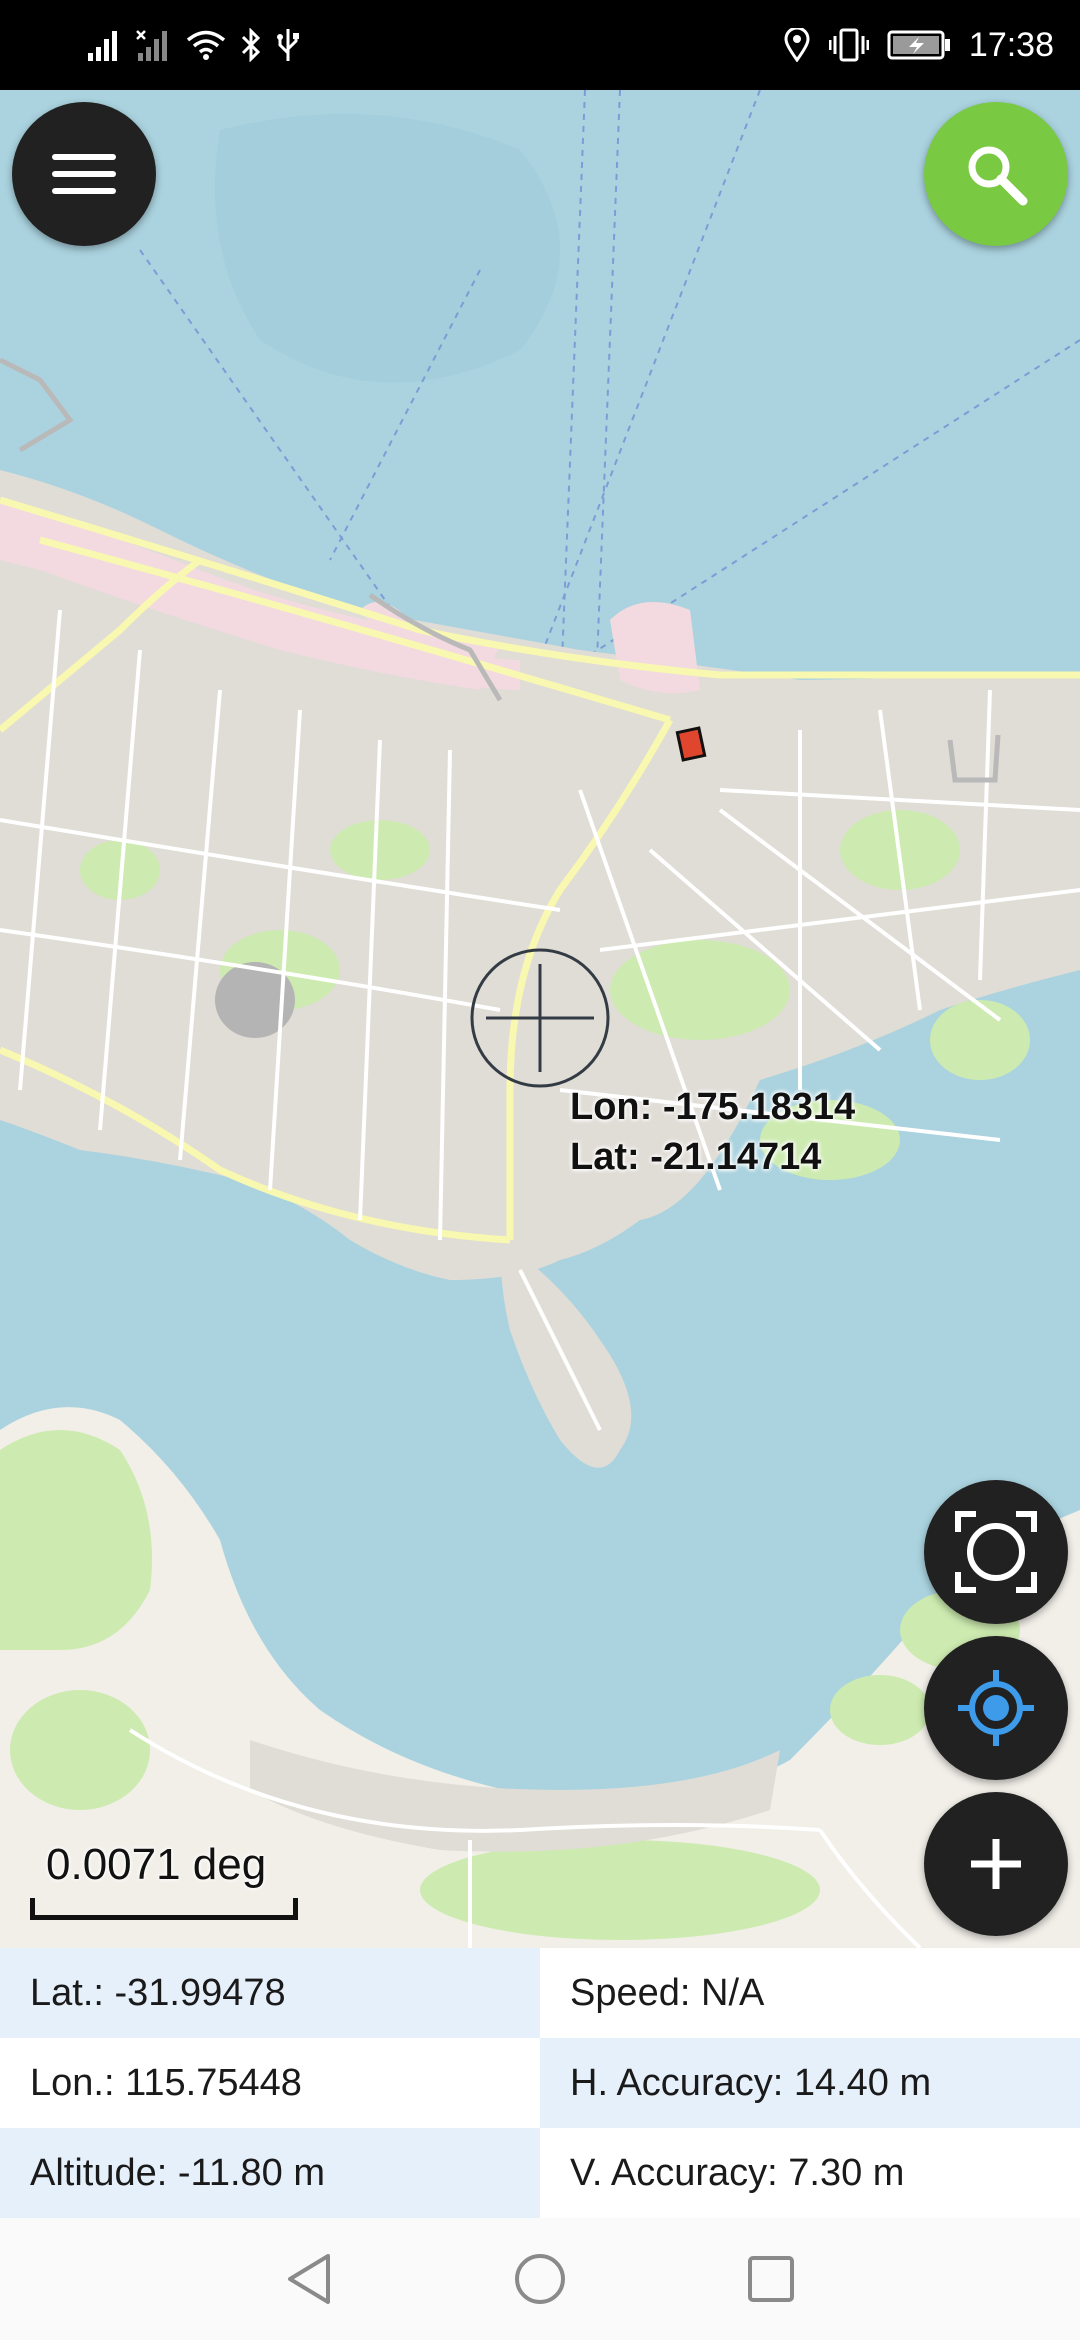  Describe the element at coordinates (848, 45) in the screenshot. I see `vibrate-icon` at that location.